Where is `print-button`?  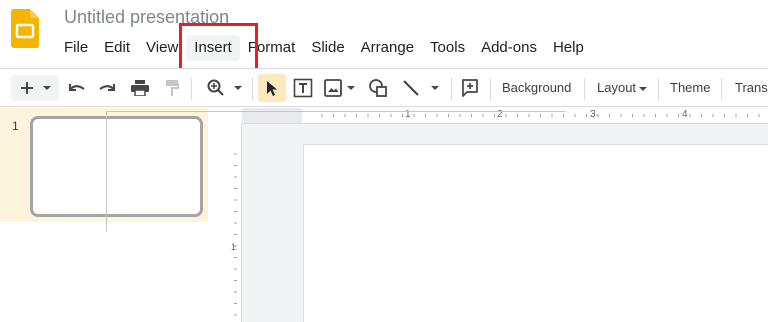
print-button is located at coordinates (140, 88).